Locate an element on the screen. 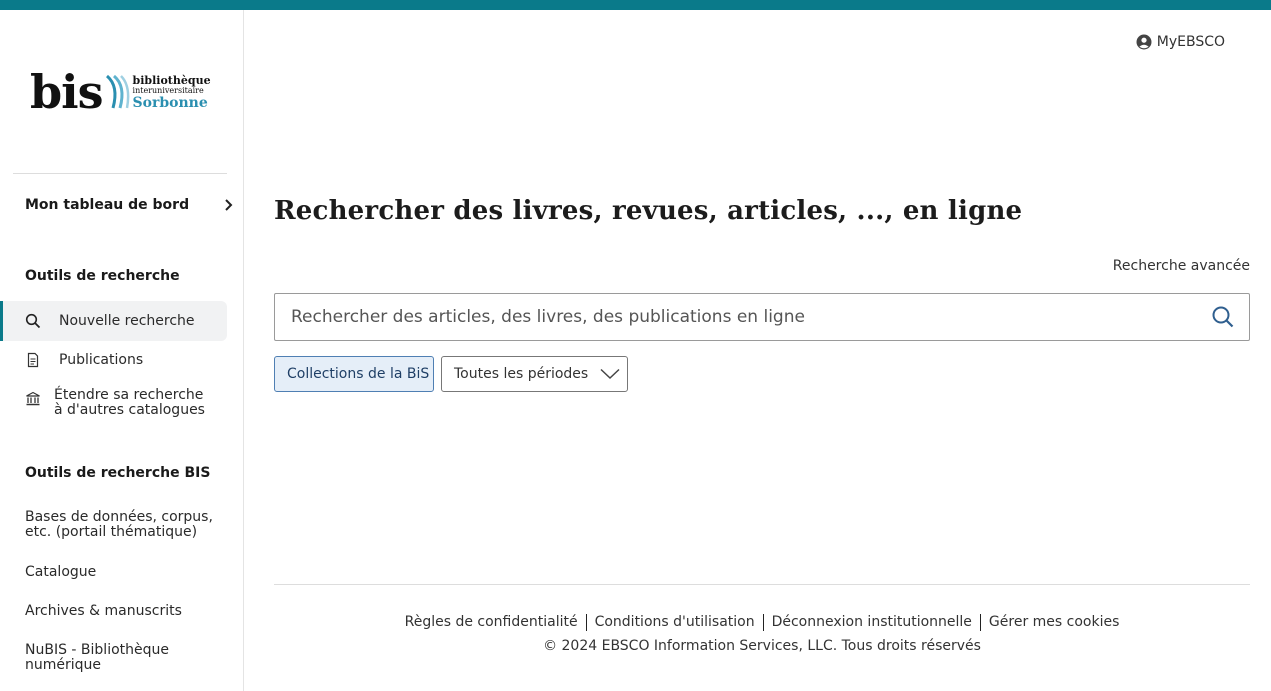 This screenshot has width=1271, height=691. search-box is located at coordinates (762, 317).